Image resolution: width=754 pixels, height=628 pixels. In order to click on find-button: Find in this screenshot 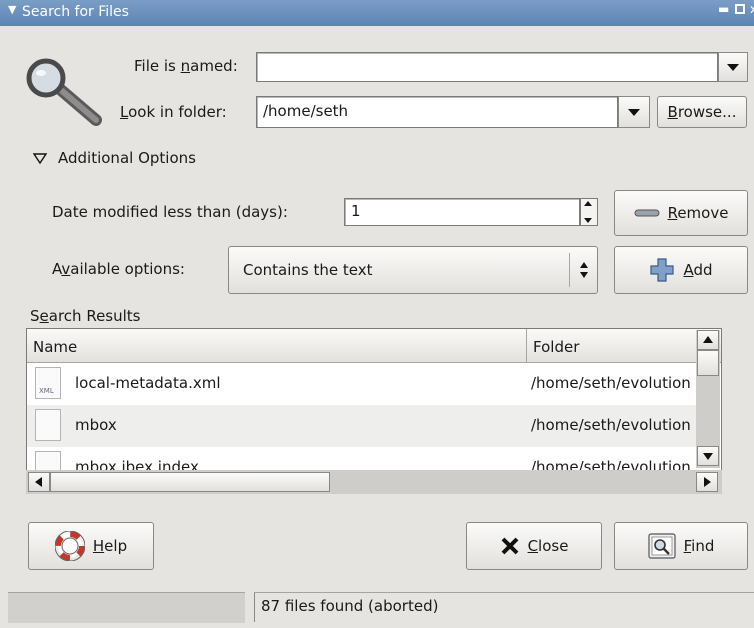, I will do `click(681, 546)`.